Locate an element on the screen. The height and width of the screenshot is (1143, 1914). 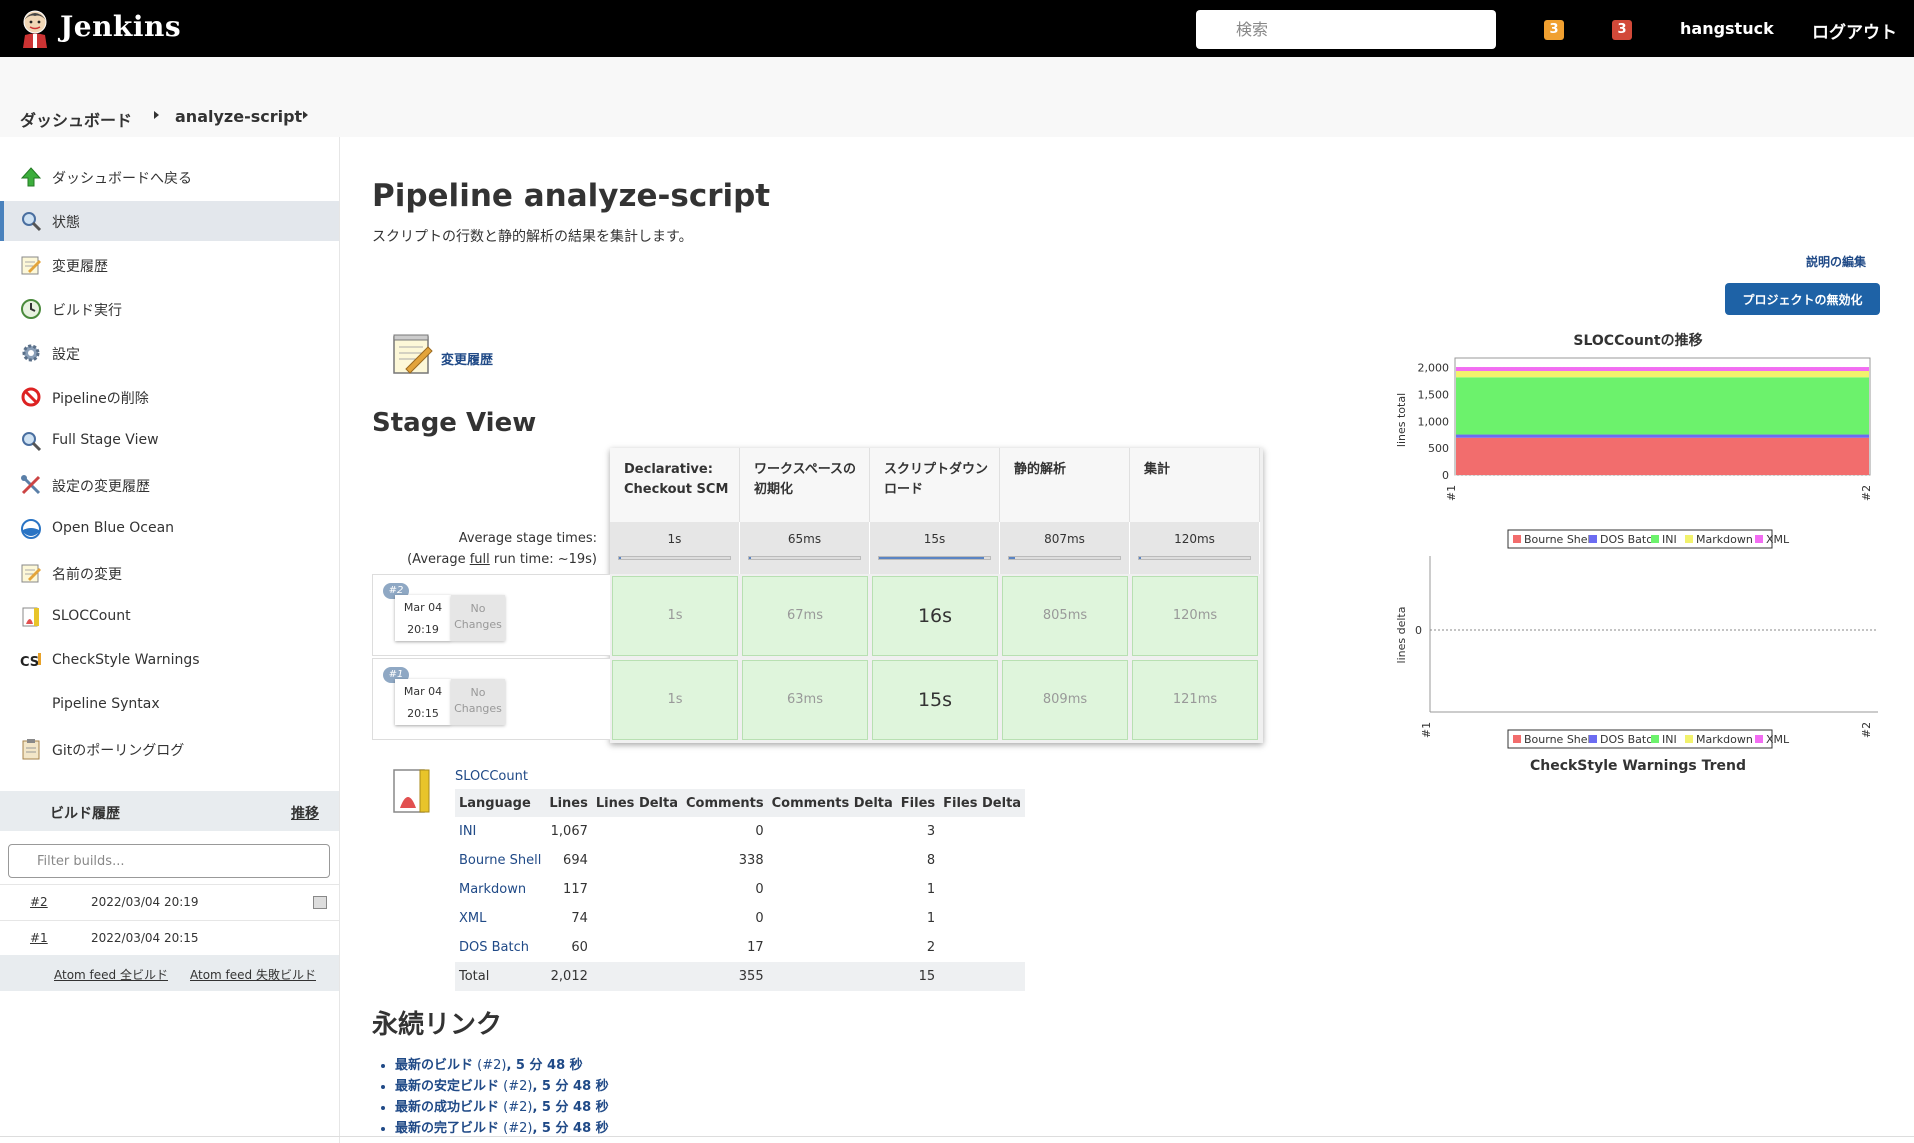
breadcrumb-job: analyze-script is located at coordinates (238, 116).